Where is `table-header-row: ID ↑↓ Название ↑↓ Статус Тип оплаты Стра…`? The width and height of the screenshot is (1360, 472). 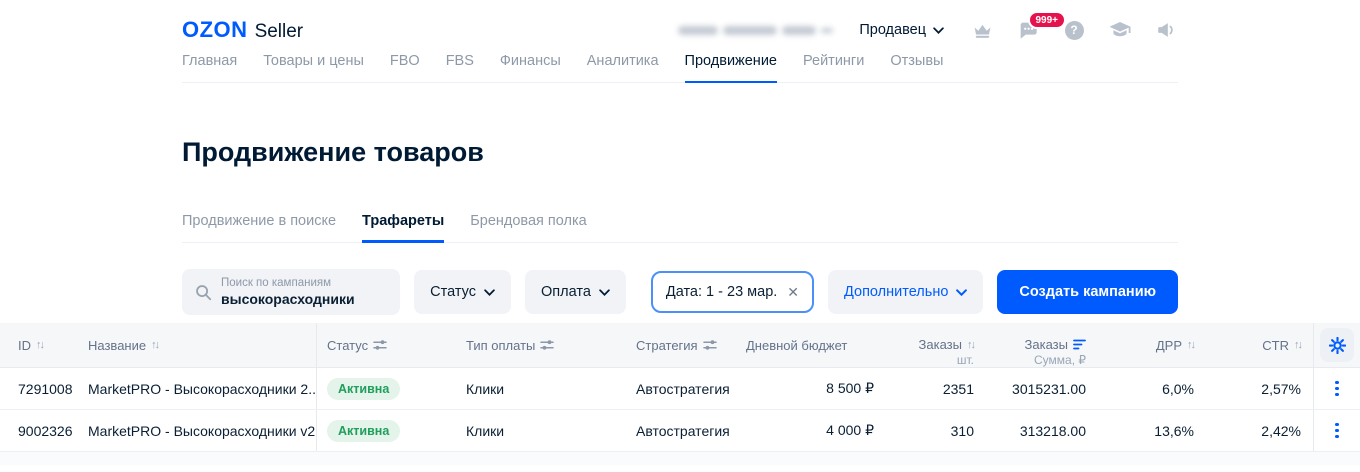
table-header-row: ID ↑↓ Название ↑↓ Статус Тип оплаты Стра… is located at coordinates (680, 345).